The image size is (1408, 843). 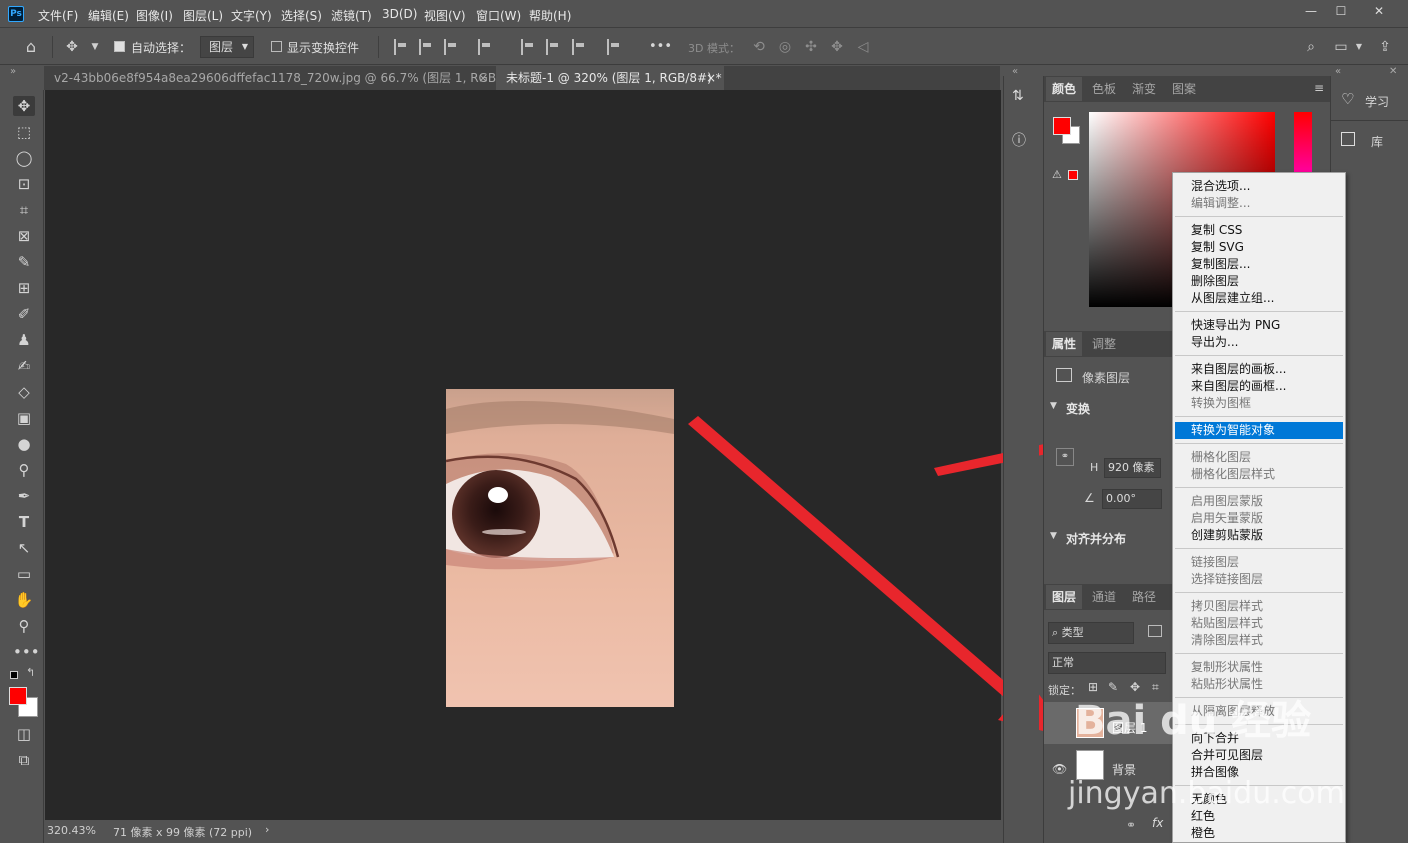 What do you see at coordinates (1132, 468) in the screenshot?
I see `height-input: 920 像素` at bounding box center [1132, 468].